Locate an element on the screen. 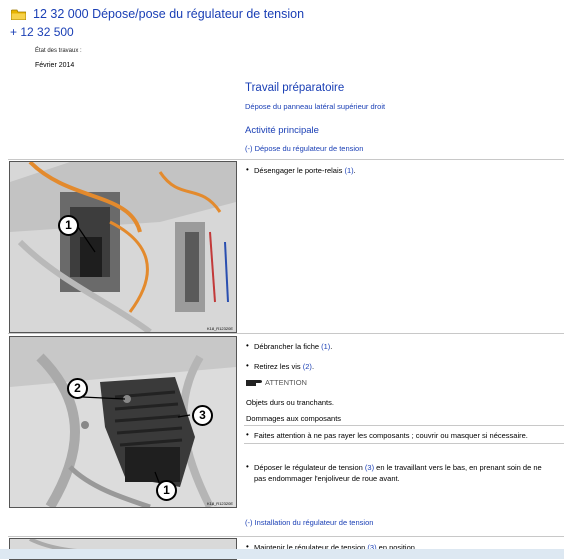 This screenshot has width=564, height=560. step-disengage-relay: • Désengager le porte-relais (1). is located at coordinates (301, 170).